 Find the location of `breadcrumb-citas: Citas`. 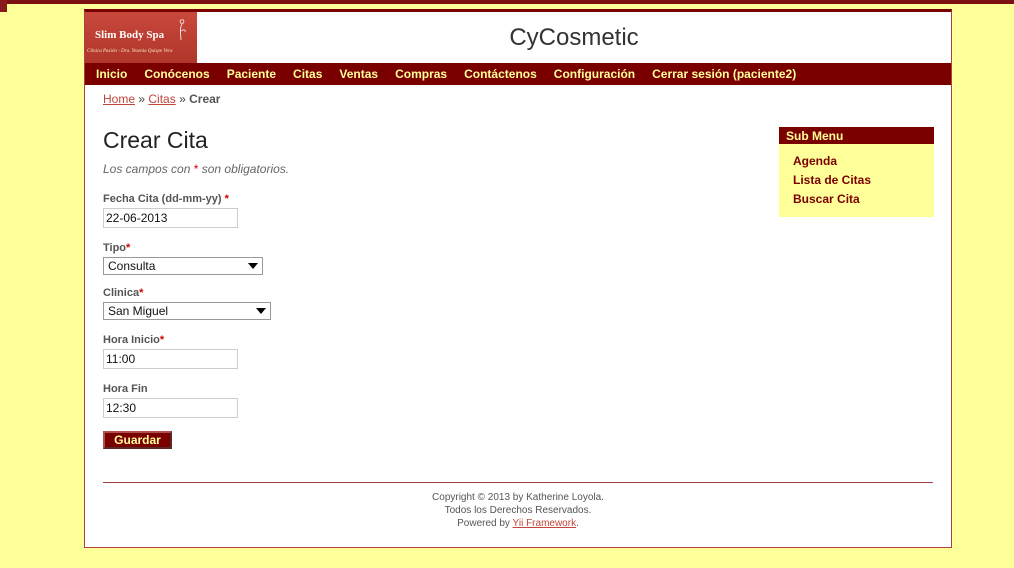

breadcrumb-citas: Citas is located at coordinates (161, 99).